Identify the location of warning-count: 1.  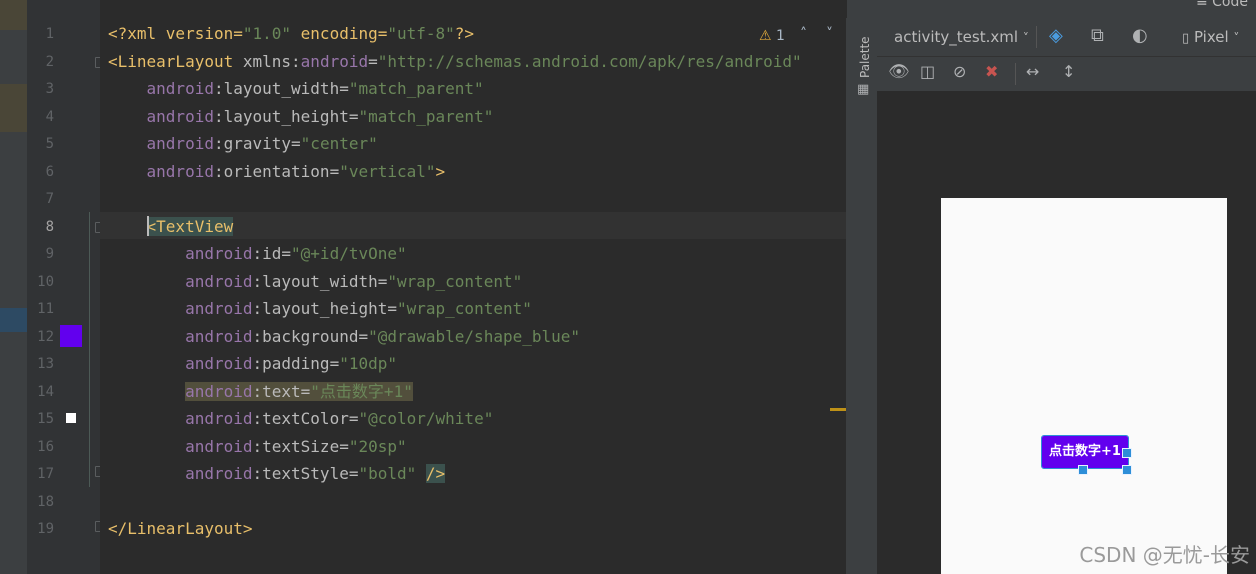
(780, 36).